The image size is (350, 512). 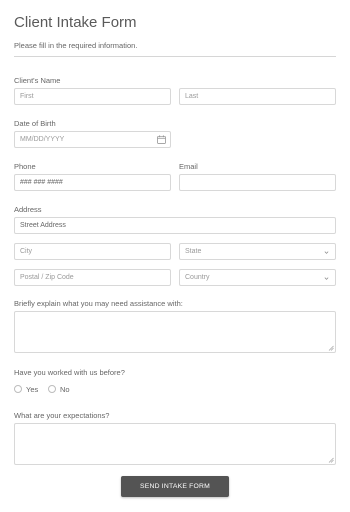 I want to click on dob-label: Date of Birth, so click(x=35, y=123).